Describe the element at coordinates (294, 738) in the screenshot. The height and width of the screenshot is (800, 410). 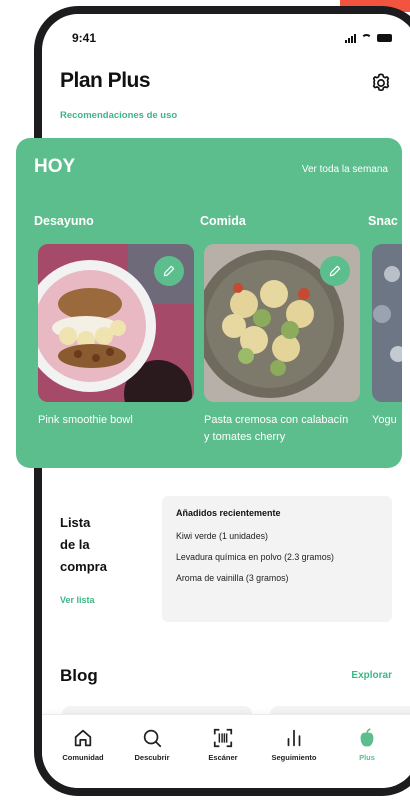
I see `bar-chart-icon` at that location.